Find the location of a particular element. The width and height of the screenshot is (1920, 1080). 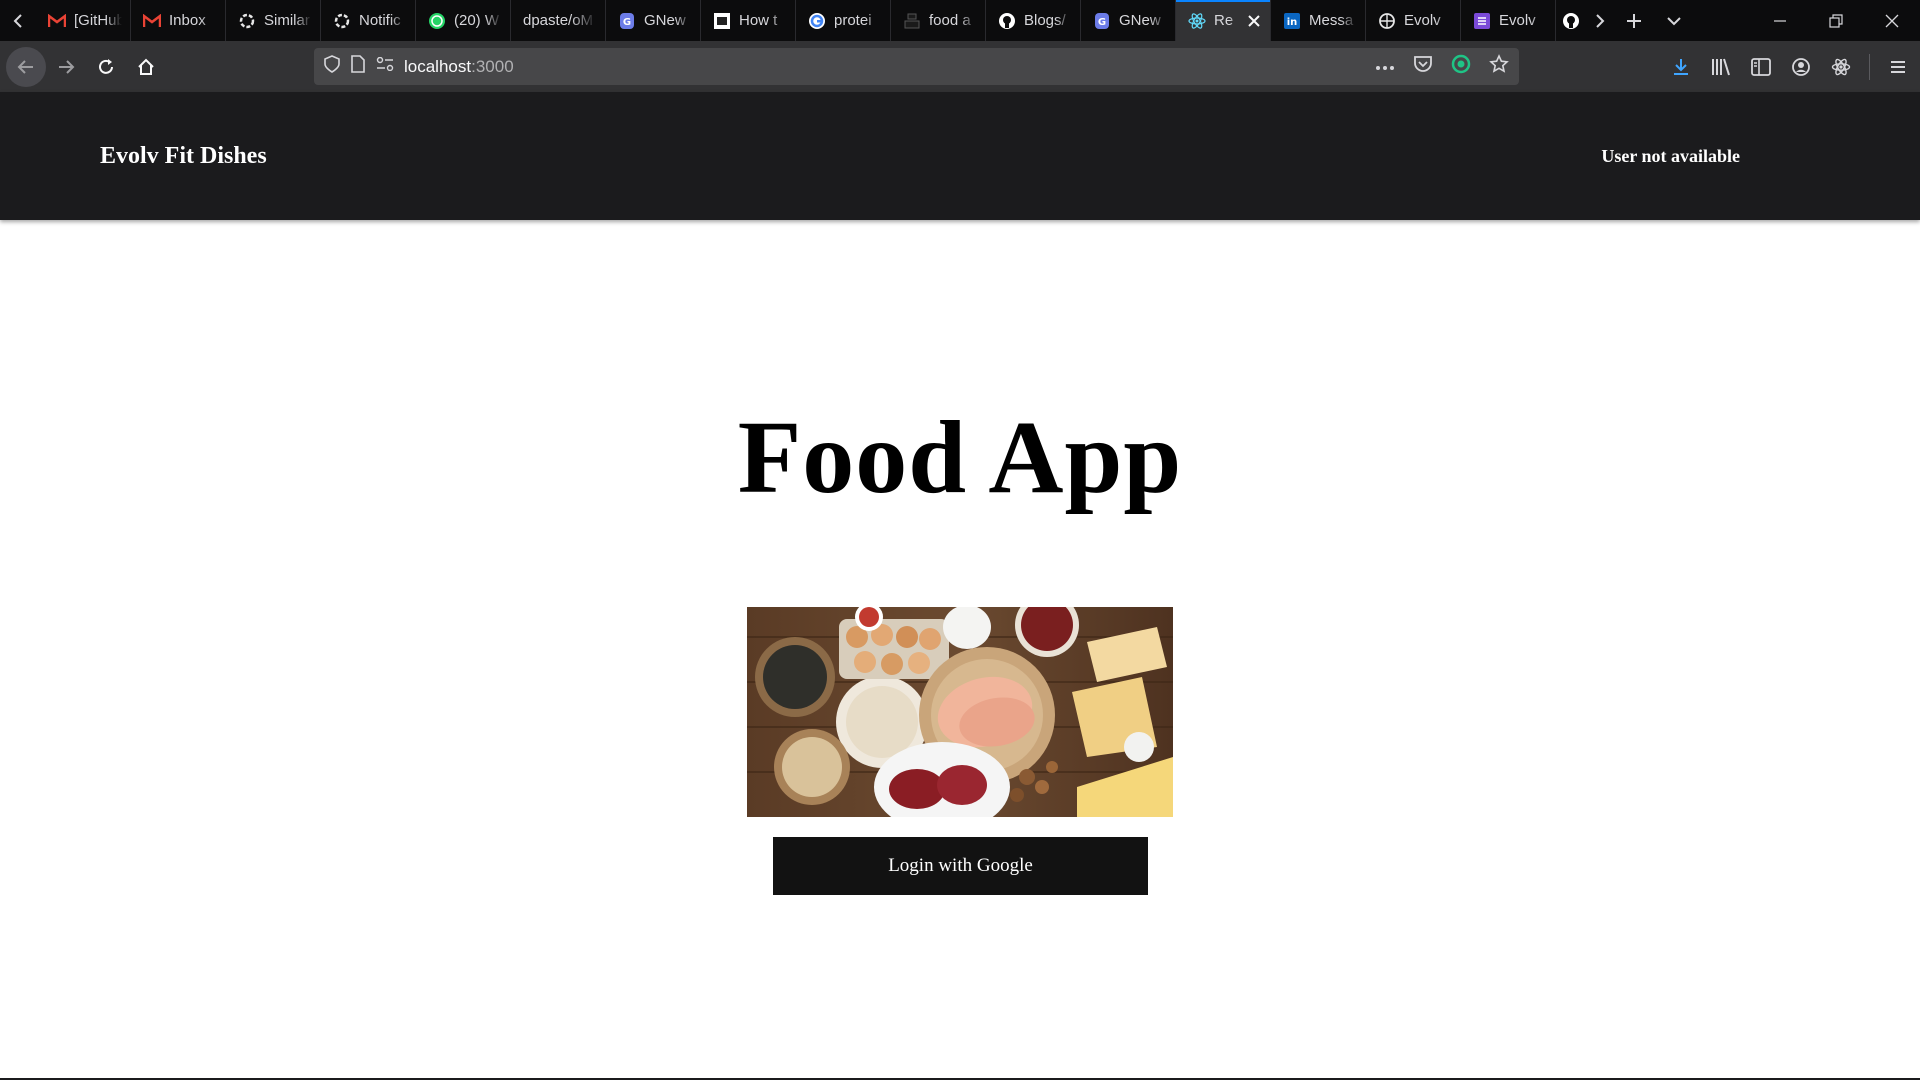

pocket-icon is located at coordinates (1423, 66).